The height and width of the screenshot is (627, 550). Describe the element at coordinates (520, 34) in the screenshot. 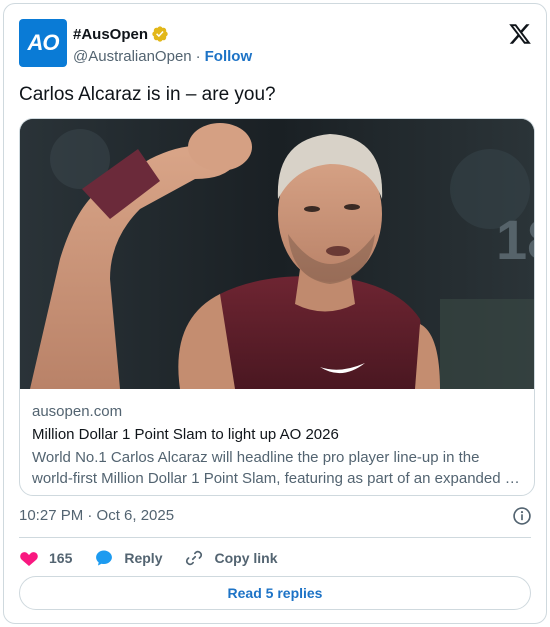

I see `x-logo-icon` at that location.